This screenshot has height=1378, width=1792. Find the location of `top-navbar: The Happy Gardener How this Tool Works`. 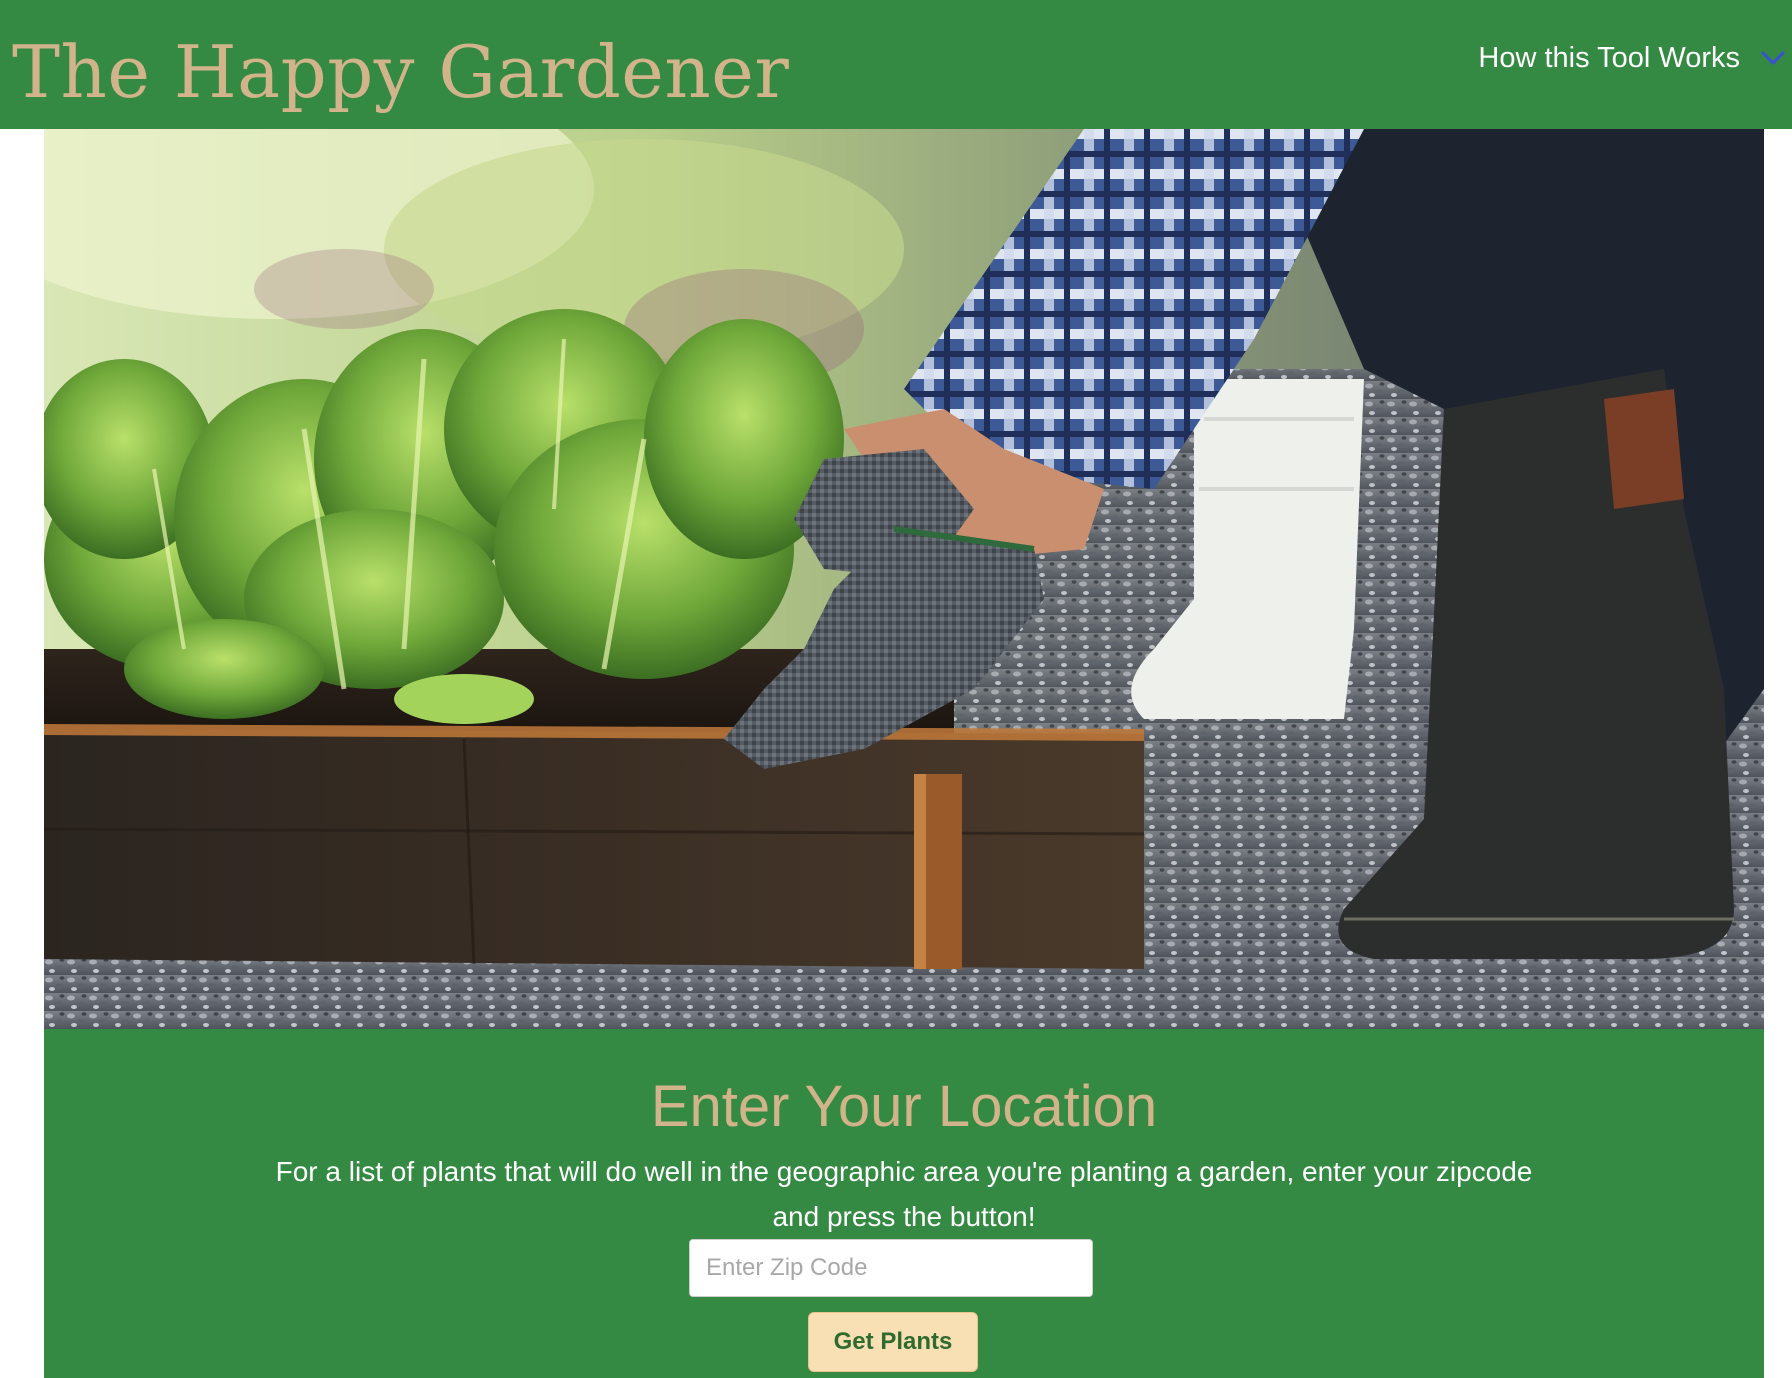

top-navbar: The Happy Gardener How this Tool Works is located at coordinates (896, 64).